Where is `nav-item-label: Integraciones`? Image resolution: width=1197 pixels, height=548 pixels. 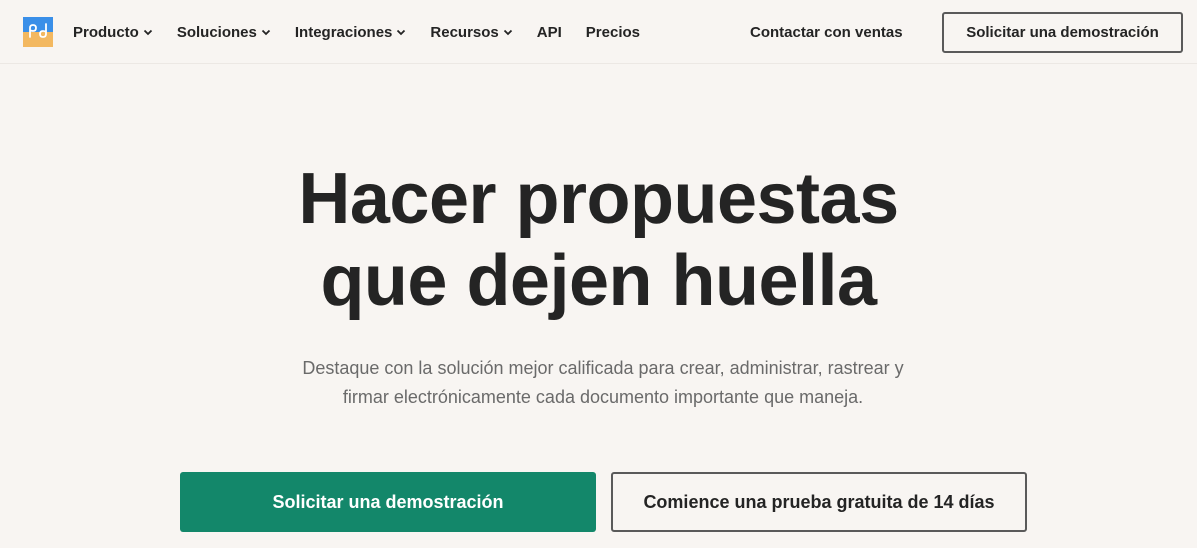 nav-item-label: Integraciones is located at coordinates (343, 32).